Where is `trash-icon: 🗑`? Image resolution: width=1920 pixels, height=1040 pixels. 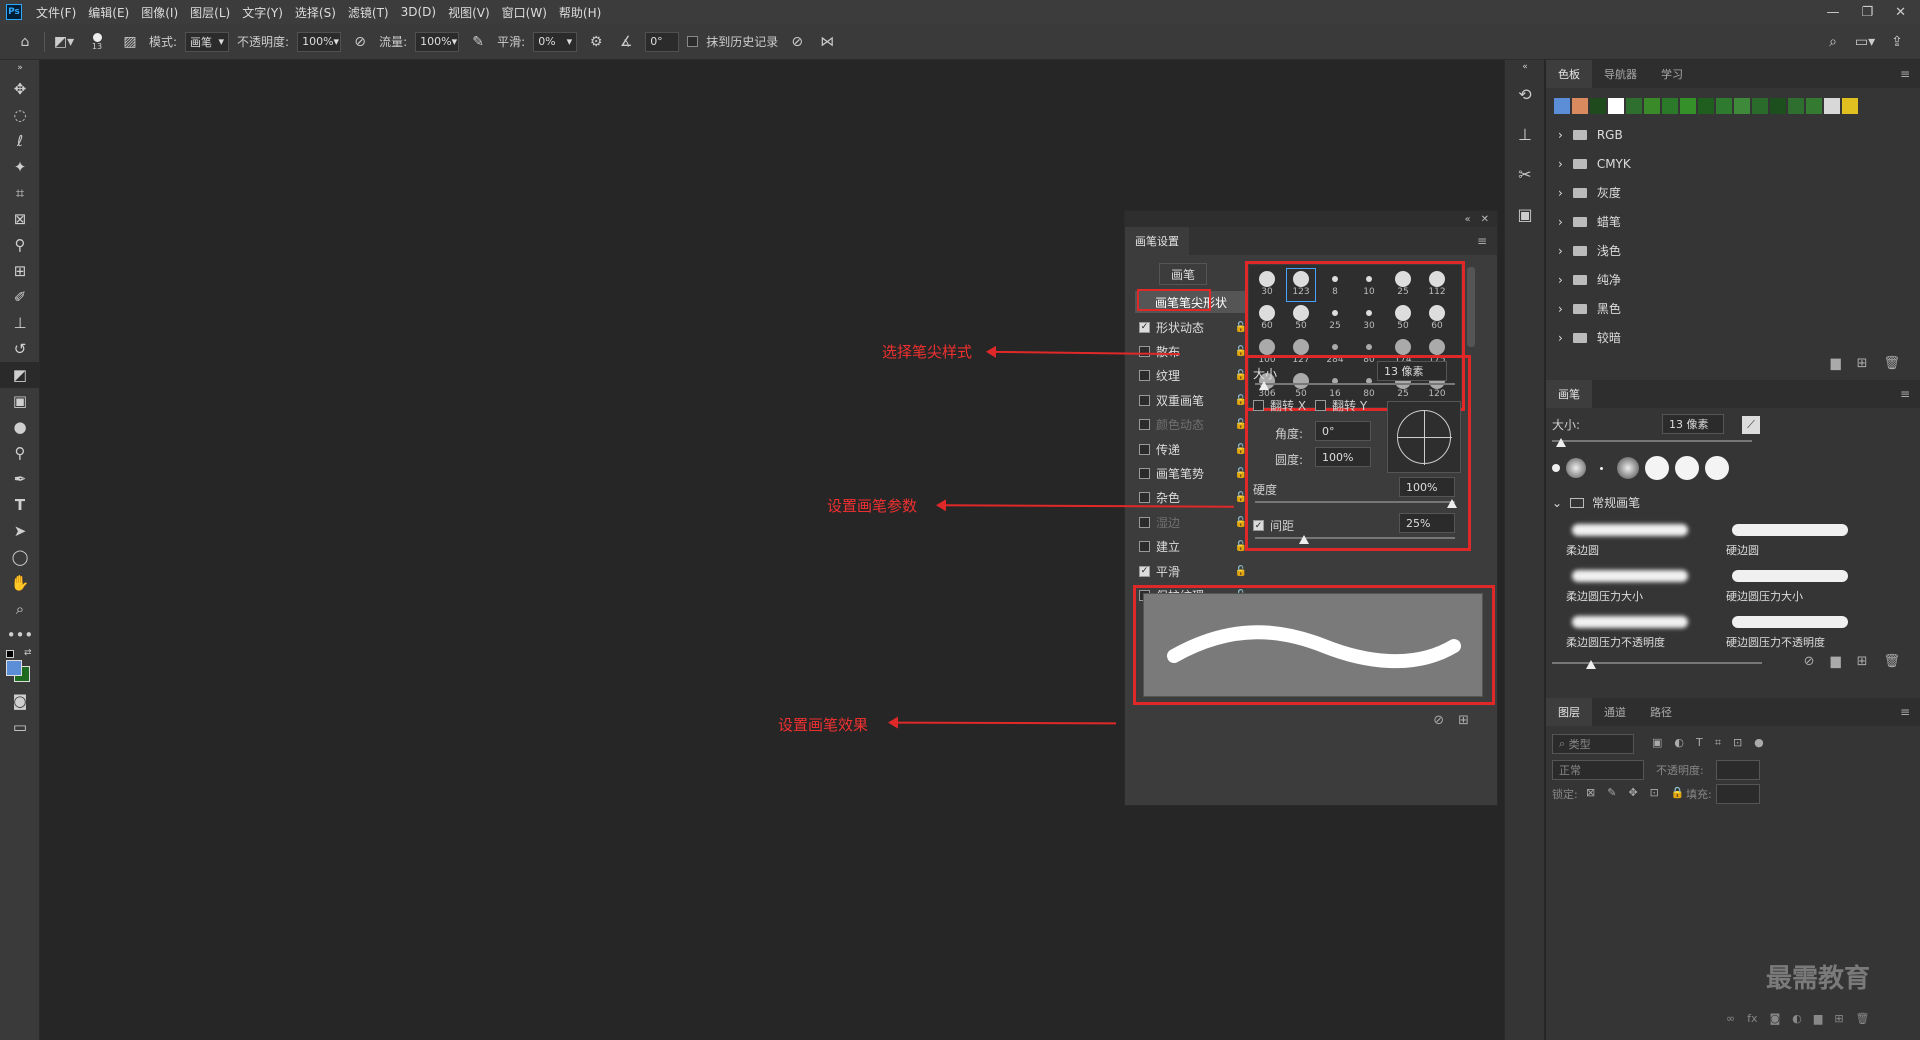
trash-icon: 🗑 is located at coordinates (1863, 1018).